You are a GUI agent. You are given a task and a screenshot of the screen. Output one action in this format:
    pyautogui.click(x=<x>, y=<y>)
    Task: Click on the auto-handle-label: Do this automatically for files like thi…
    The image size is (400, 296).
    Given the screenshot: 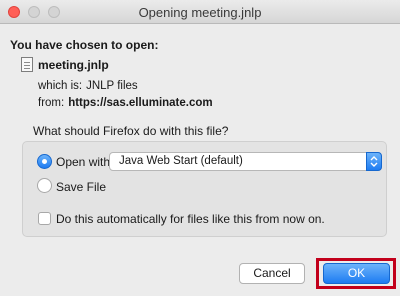 What is the action you would take?
    pyautogui.click(x=190, y=219)
    